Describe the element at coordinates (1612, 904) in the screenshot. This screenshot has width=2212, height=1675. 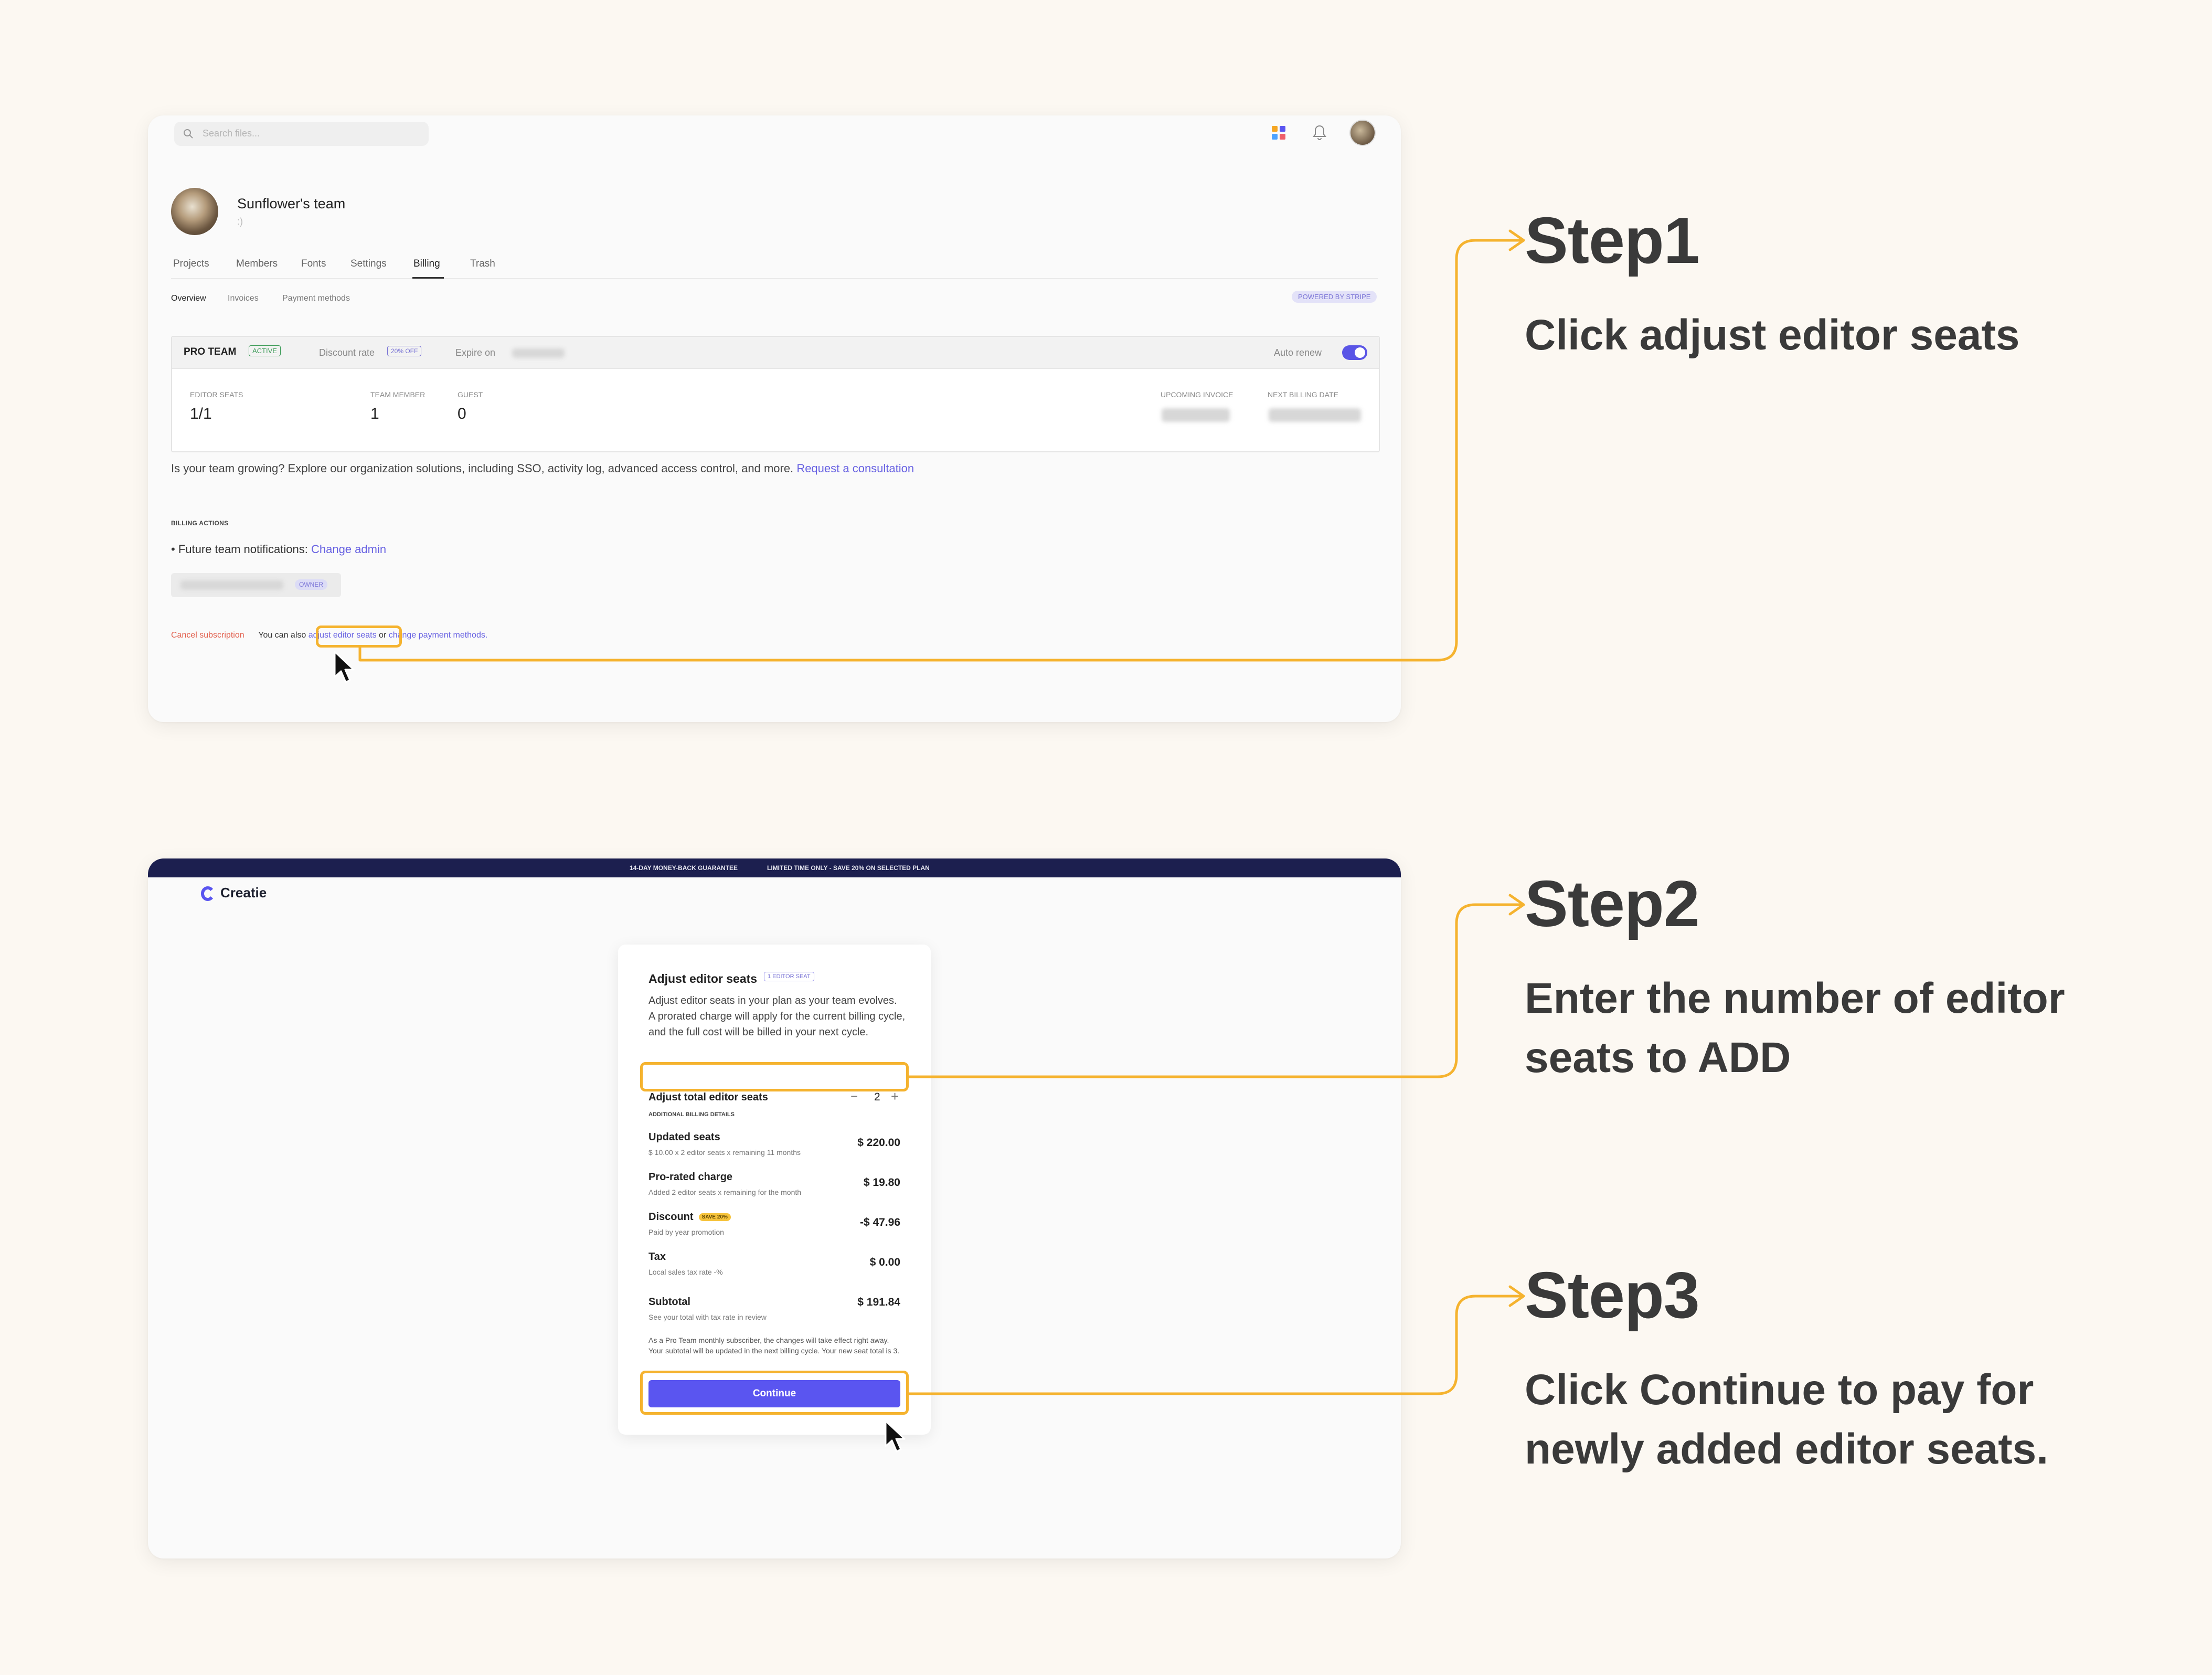
I see `step2-title: Step2` at that location.